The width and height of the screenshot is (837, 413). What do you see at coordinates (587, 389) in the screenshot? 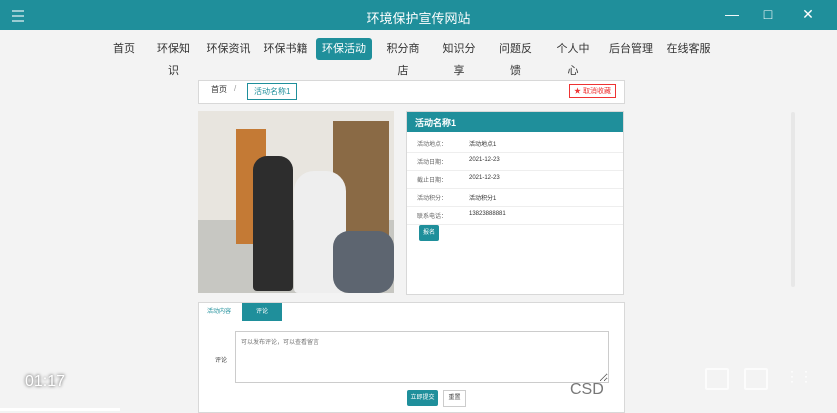
I see `watermark-brand: CSD` at bounding box center [587, 389].